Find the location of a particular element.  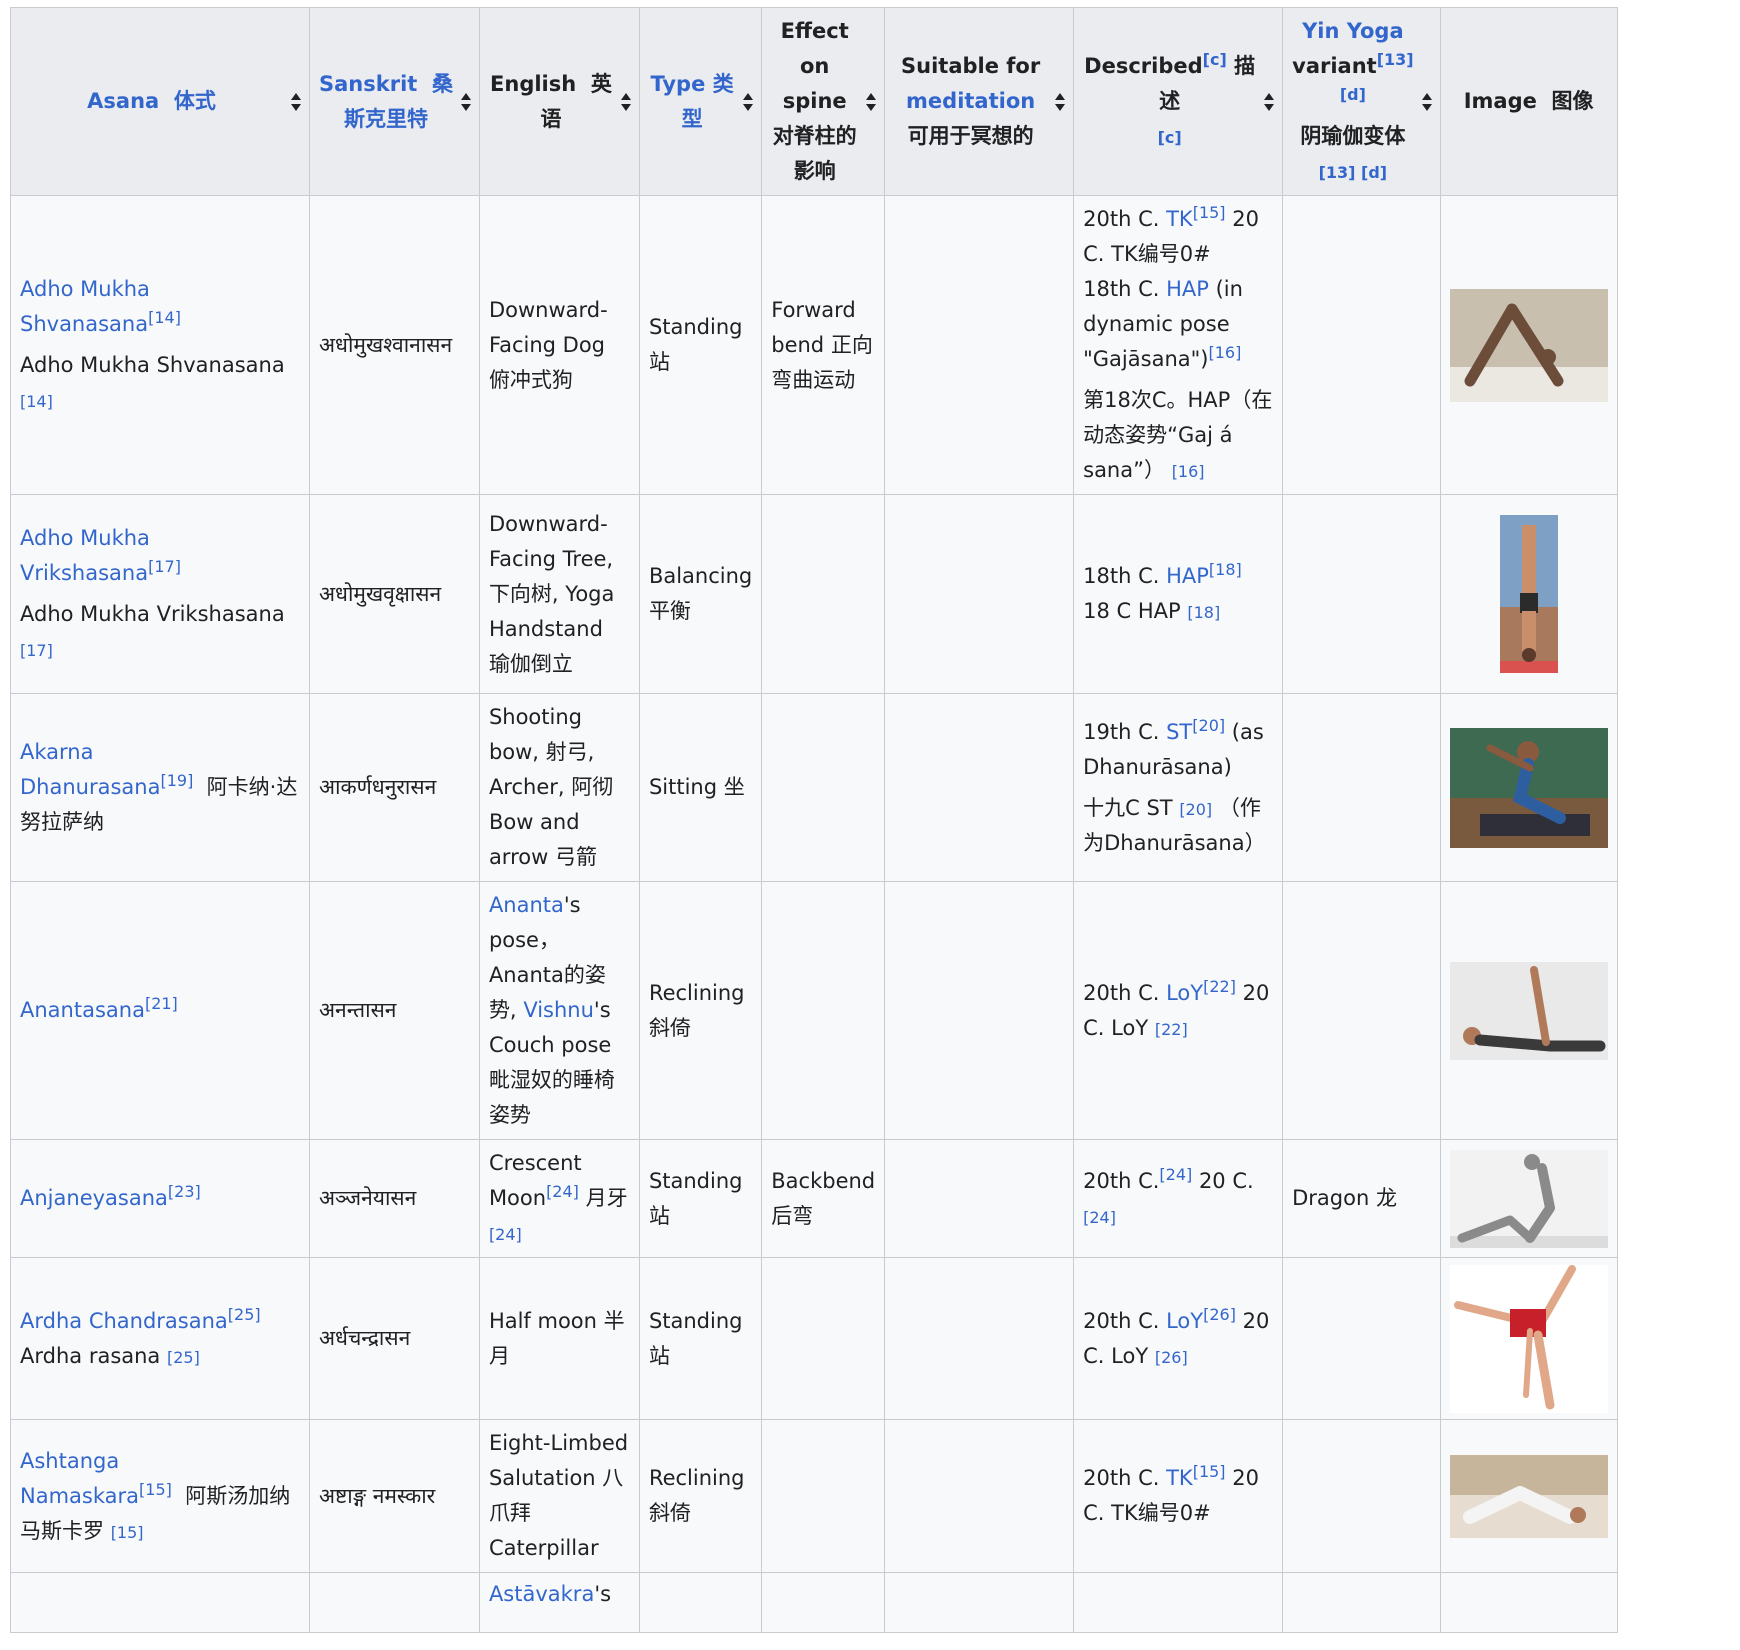

sanskrit-cell: अनन्तासन is located at coordinates (394, 1010).